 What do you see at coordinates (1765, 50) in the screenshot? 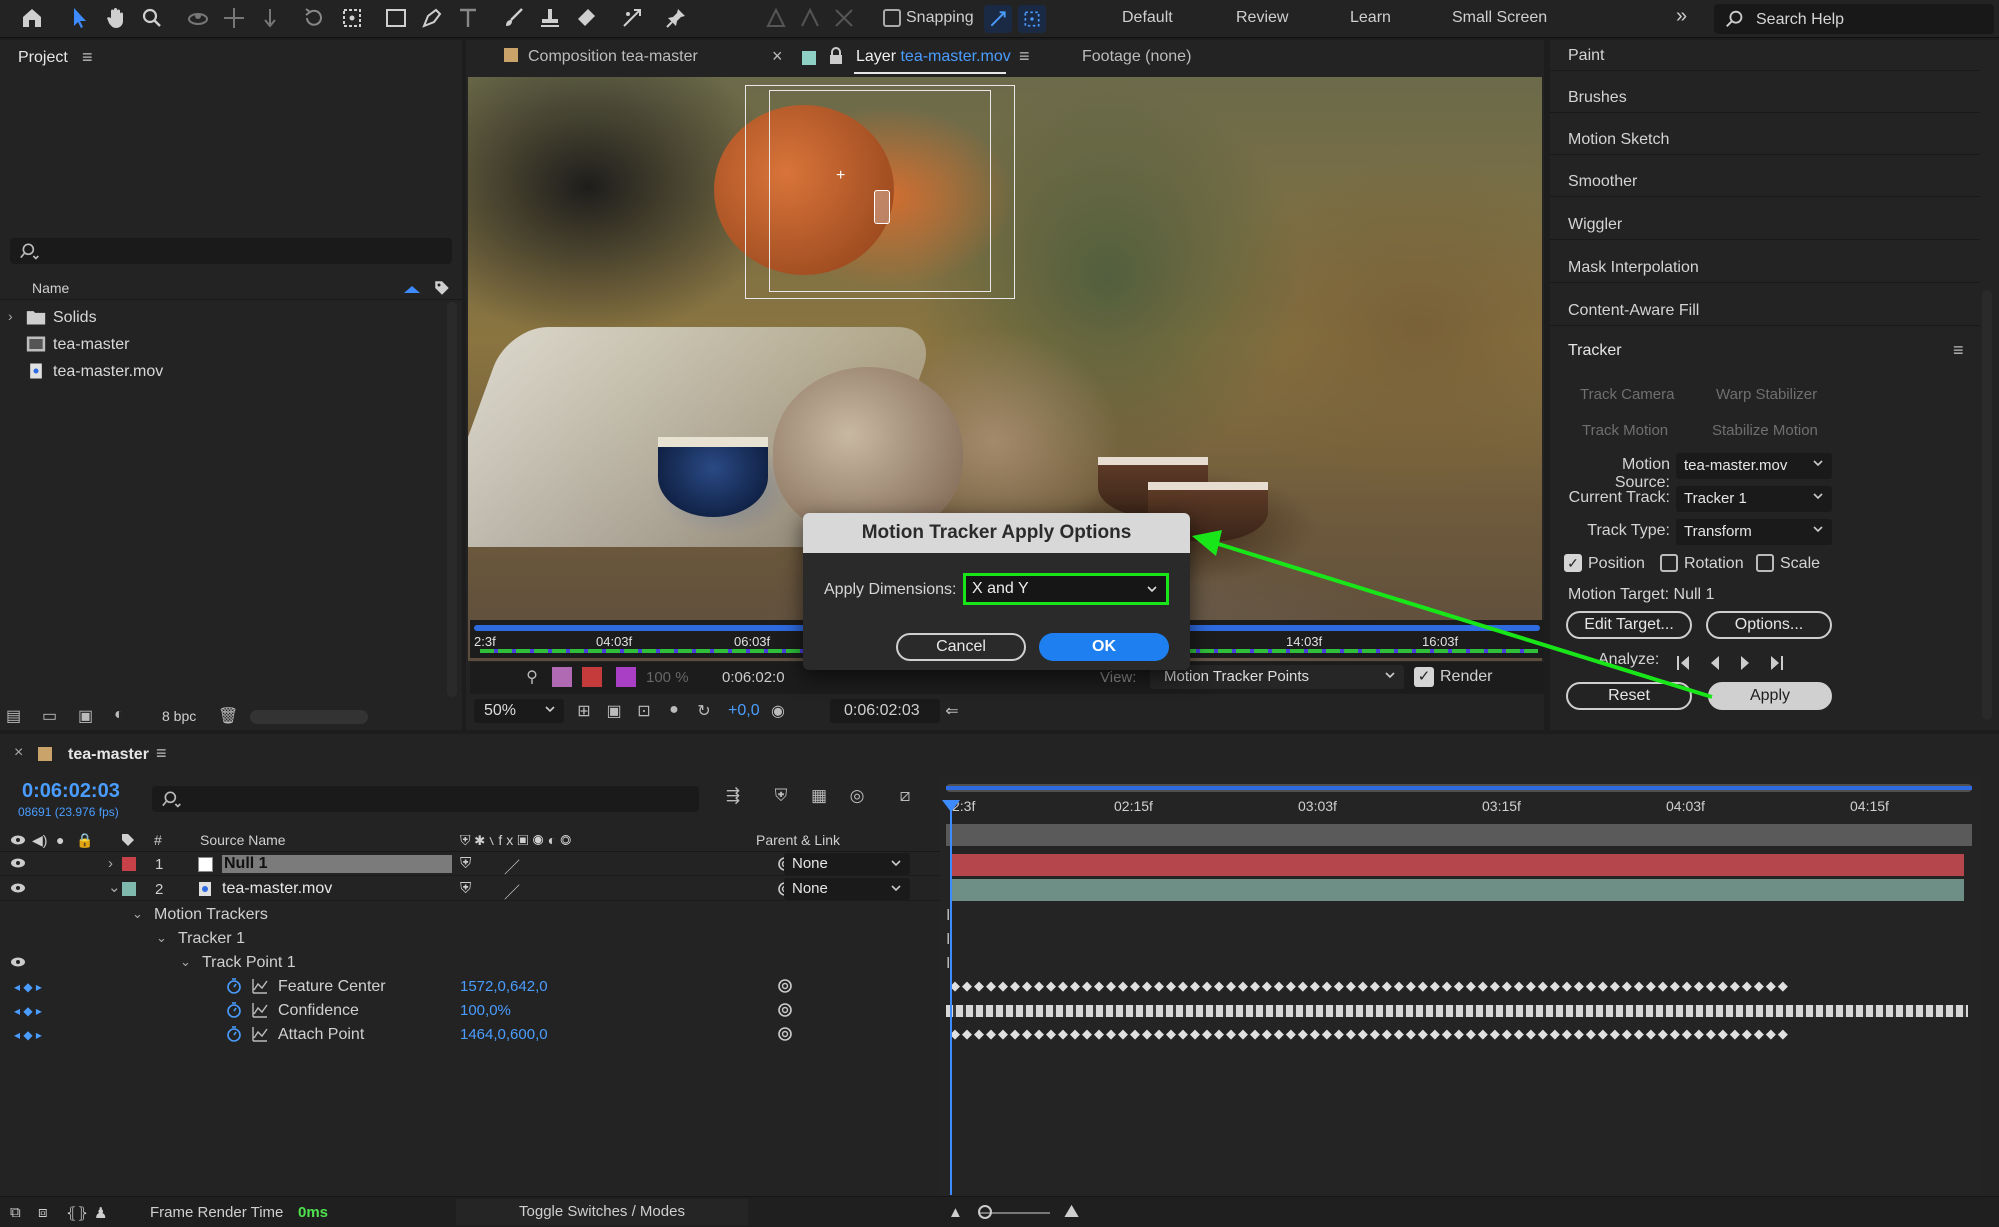
I see `panel-item-paint: Paint` at bounding box center [1765, 50].